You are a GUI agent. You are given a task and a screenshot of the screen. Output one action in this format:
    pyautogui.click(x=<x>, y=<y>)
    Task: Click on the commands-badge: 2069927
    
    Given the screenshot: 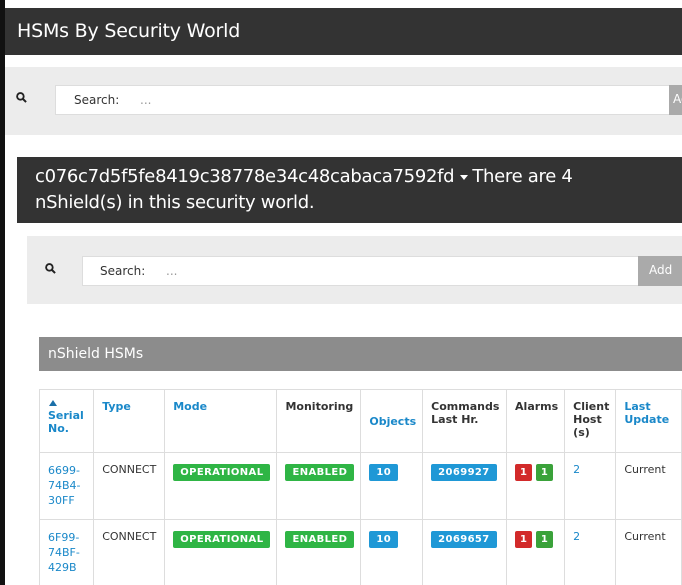 What is the action you would take?
    pyautogui.click(x=464, y=472)
    